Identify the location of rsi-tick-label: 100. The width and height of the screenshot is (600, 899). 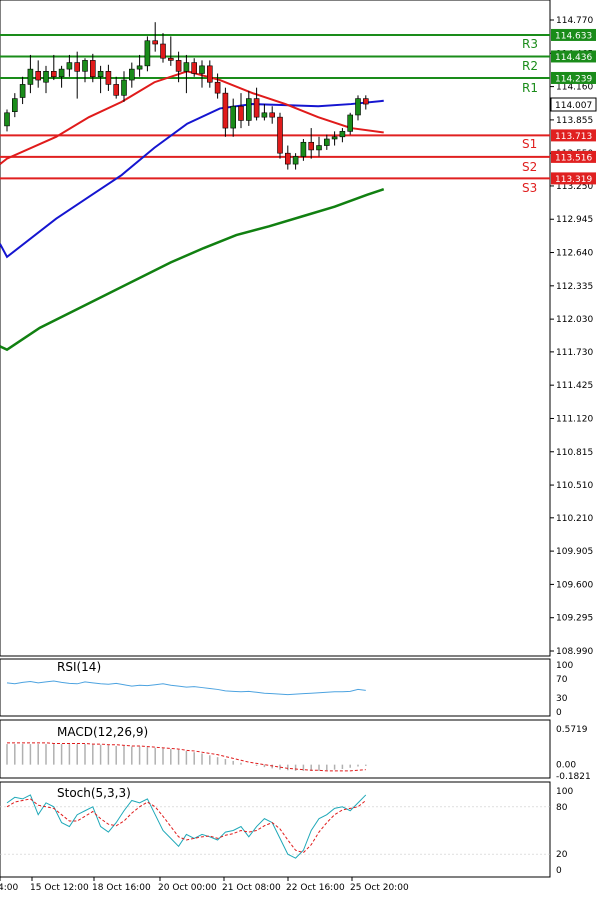
(564, 666).